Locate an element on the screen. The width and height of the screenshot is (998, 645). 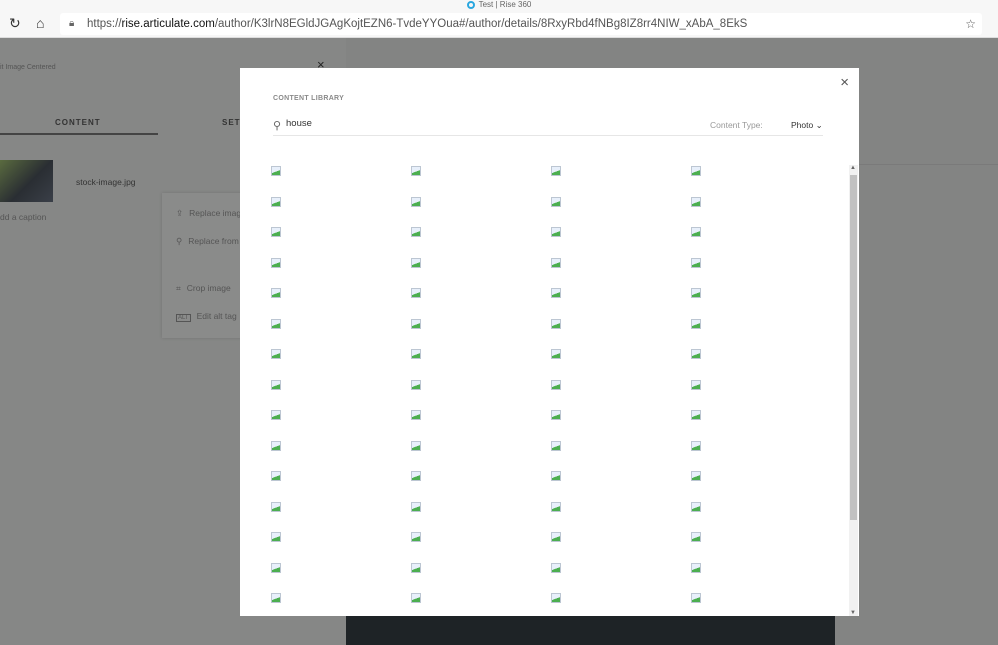
menu-label: Crop image is located at coordinates (208, 288).